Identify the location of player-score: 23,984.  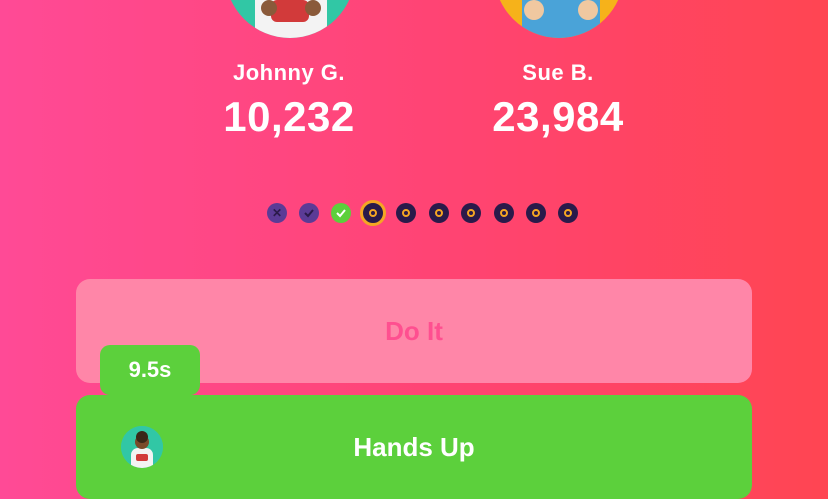
(558, 116).